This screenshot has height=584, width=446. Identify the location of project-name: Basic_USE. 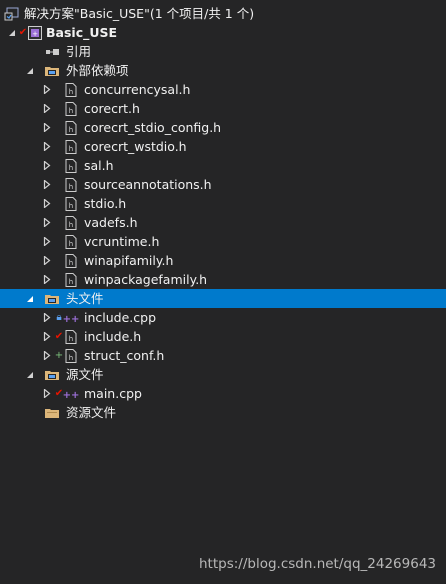
(82, 32).